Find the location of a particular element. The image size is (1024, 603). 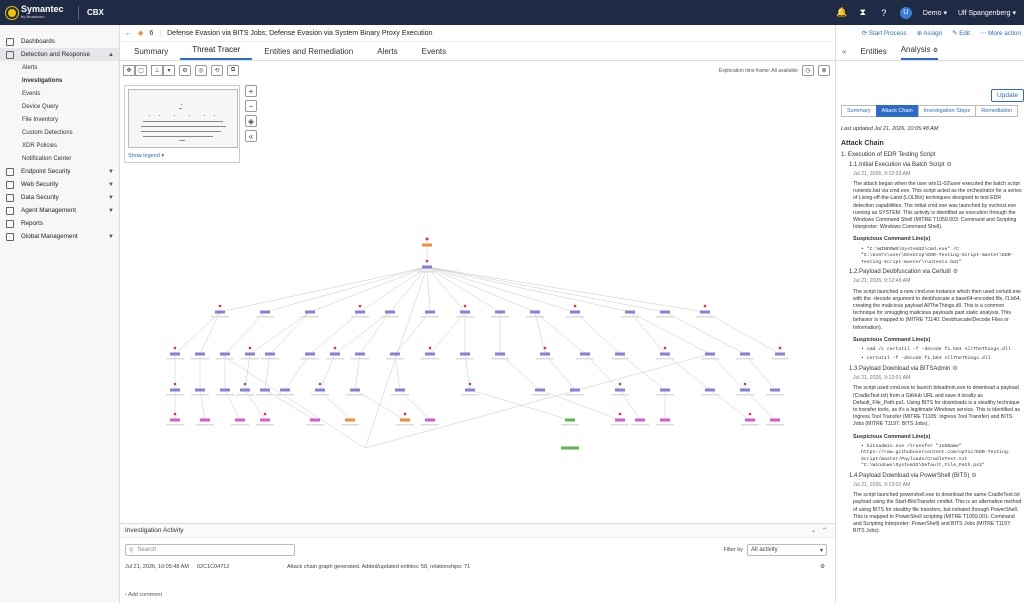

activity-filter-select: All activity ▾ is located at coordinates (787, 550).